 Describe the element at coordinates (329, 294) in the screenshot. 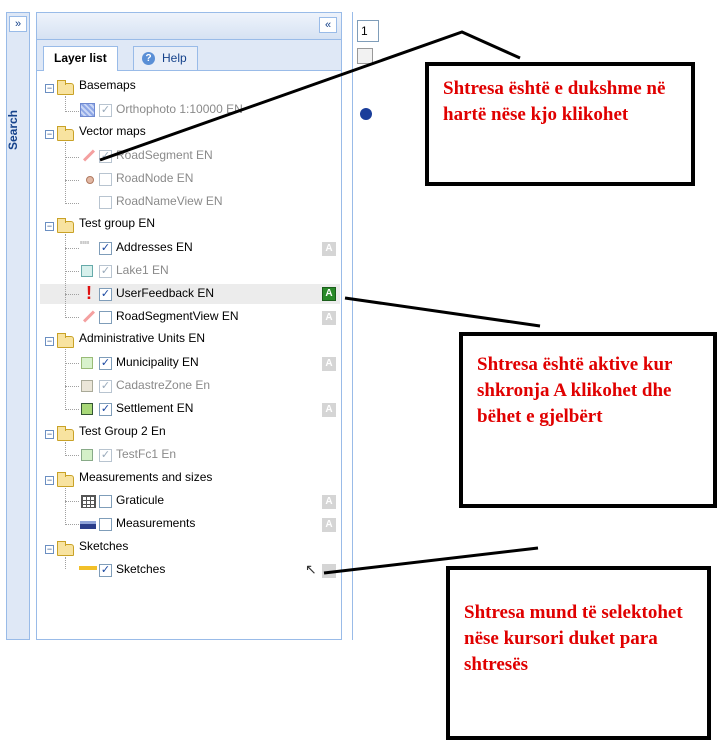

I see `activate-button-userfeedback: A` at that location.